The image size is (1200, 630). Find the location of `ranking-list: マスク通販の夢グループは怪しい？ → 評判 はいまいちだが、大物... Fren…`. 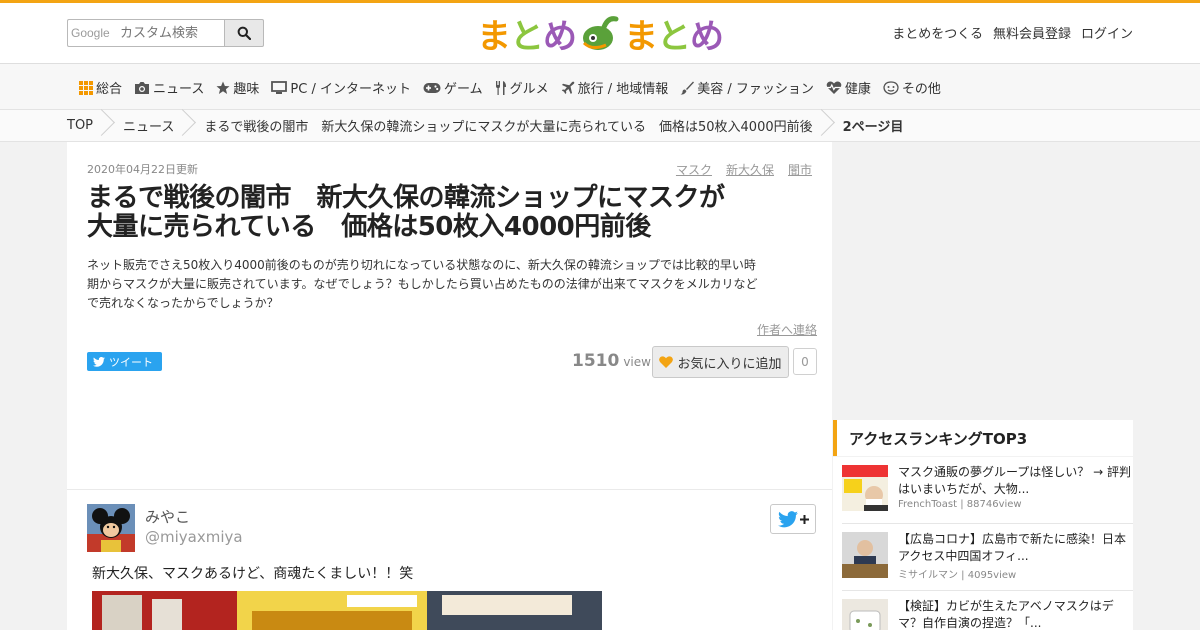

ranking-list: マスク通販の夢グループは怪しい？ → 評判 はいまいちだが、大物... Fren… is located at coordinates (983, 543).